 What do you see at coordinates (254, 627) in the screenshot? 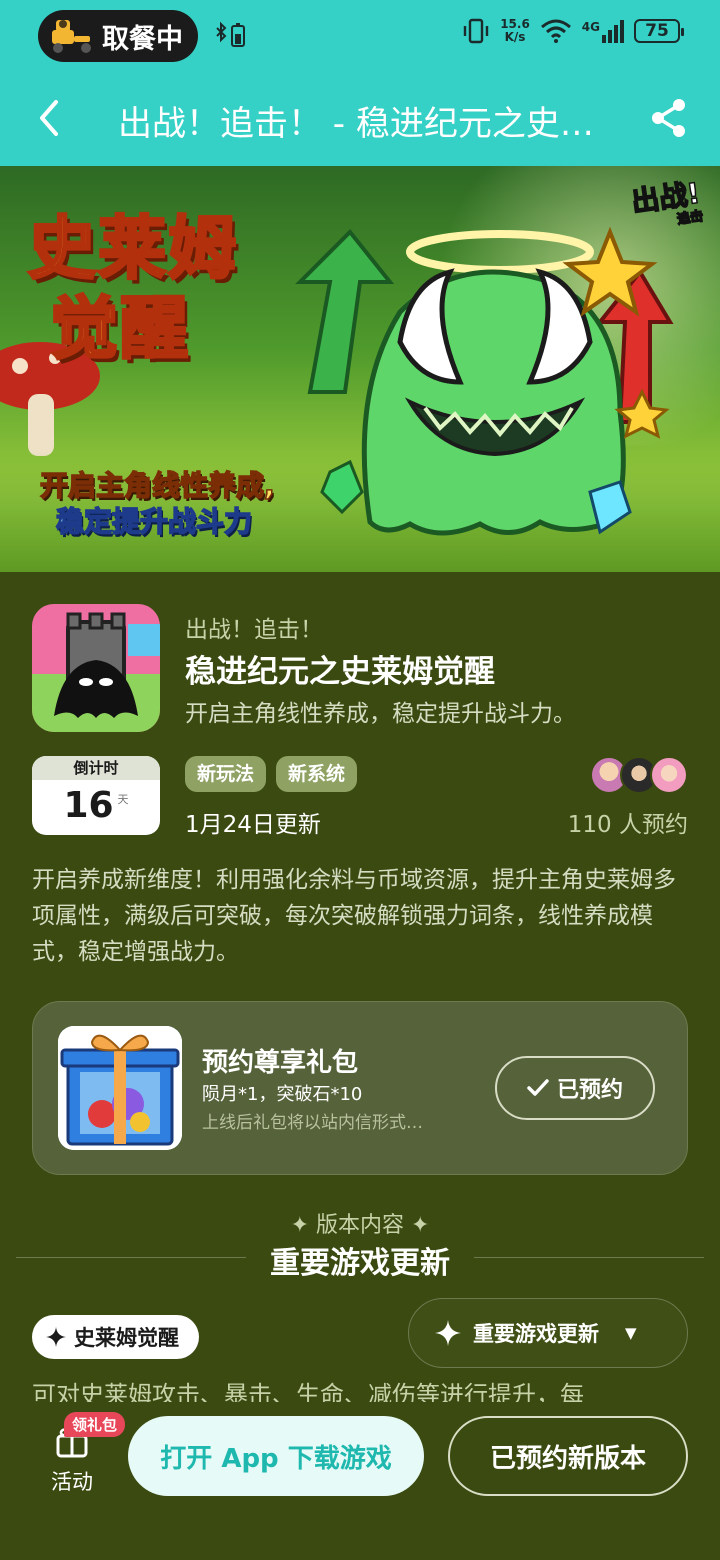
I see `developer-name: 出战！追击！` at bounding box center [254, 627].